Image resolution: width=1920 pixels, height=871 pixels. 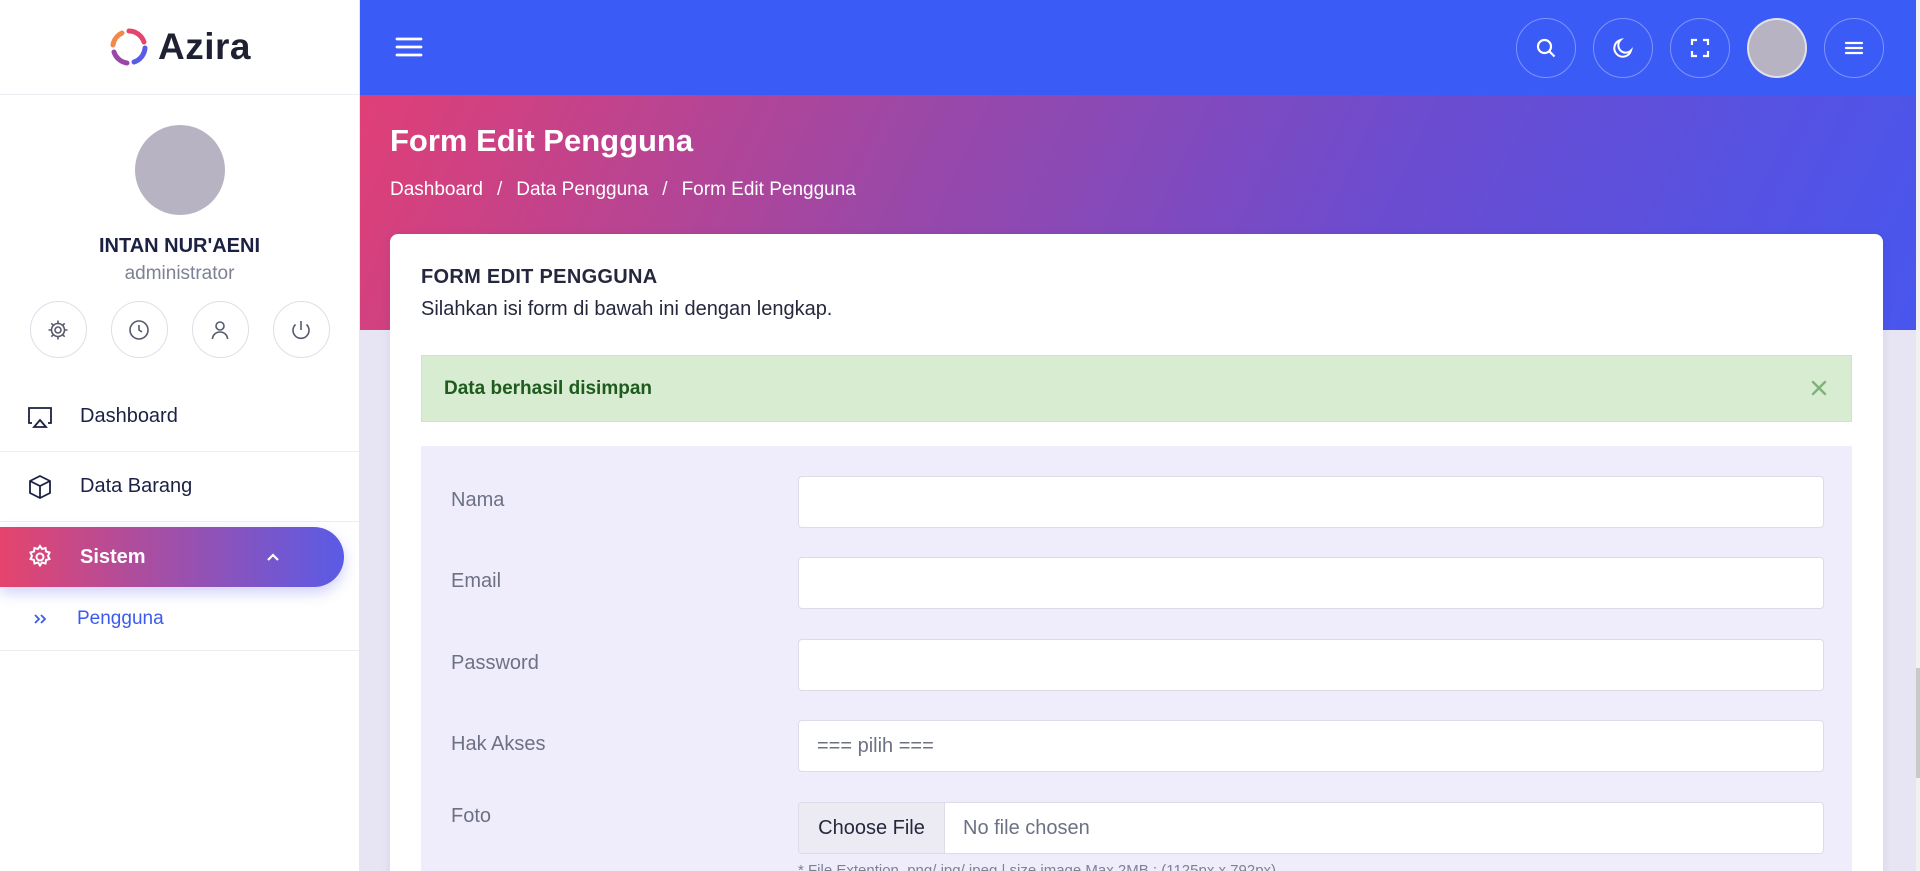 I want to click on breadcrumb-dashboard: Dashboard, so click(x=436, y=190).